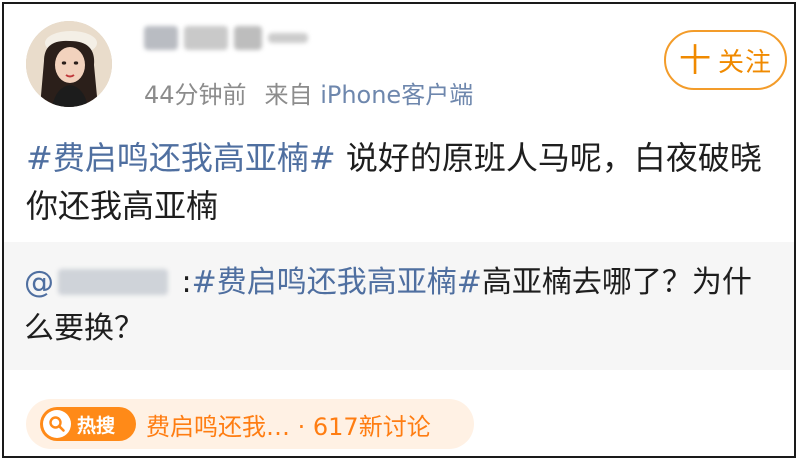 This screenshot has width=800, height=462. Describe the element at coordinates (337, 282) in the screenshot. I see `quote-hashtag: #费启鸣还我高亚楠#` at that location.